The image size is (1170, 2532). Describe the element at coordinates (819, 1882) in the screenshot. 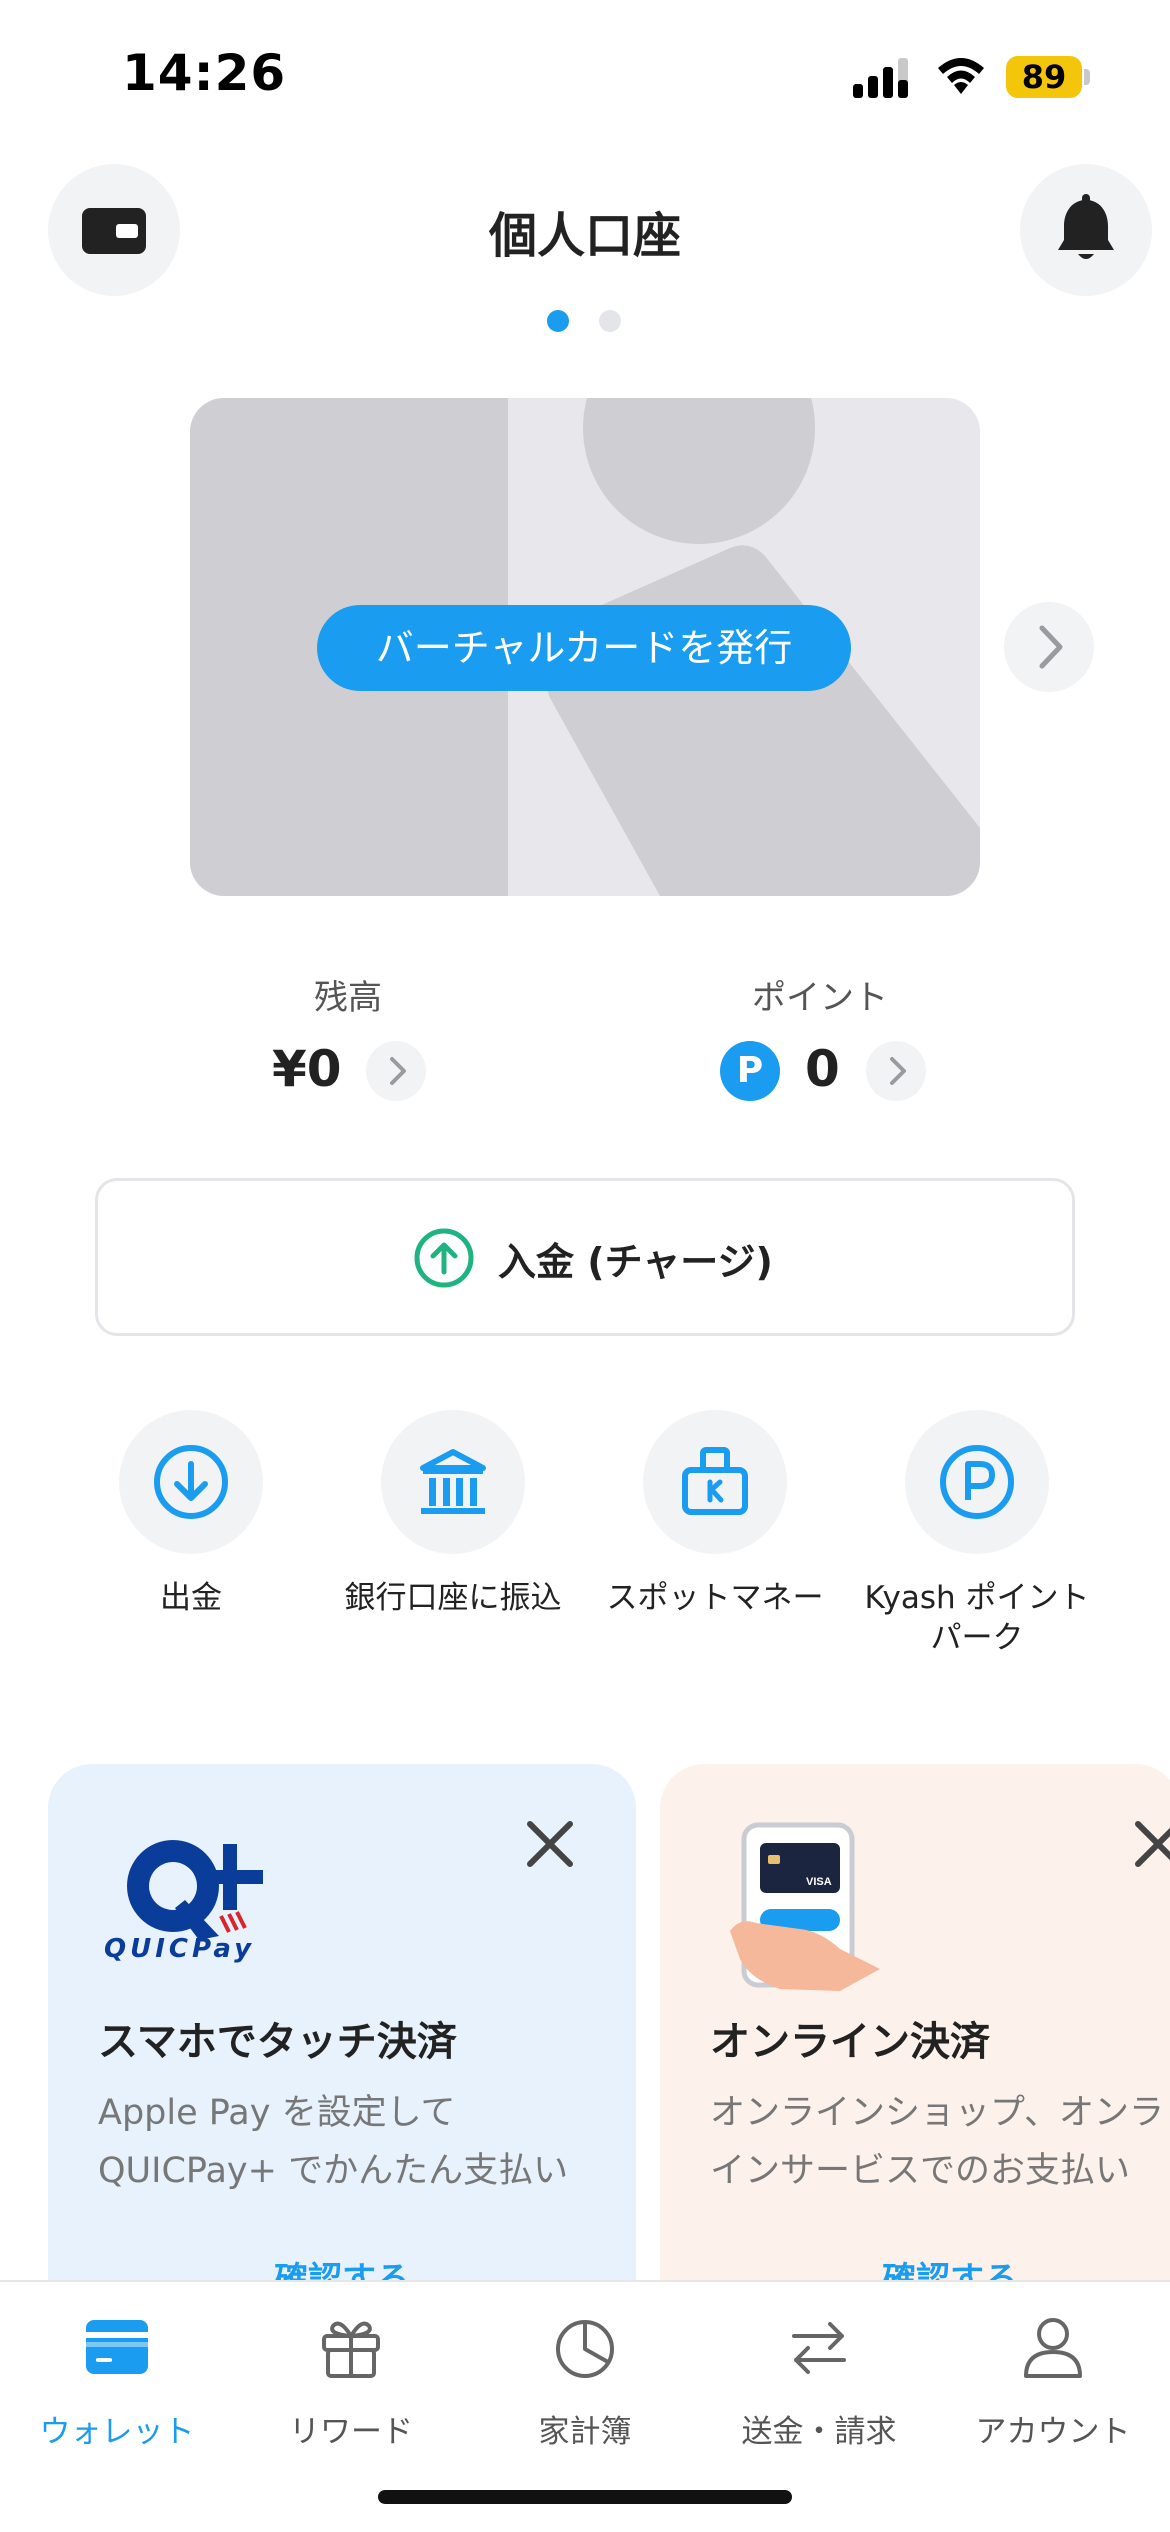

I see `svg-text: VISA` at that location.